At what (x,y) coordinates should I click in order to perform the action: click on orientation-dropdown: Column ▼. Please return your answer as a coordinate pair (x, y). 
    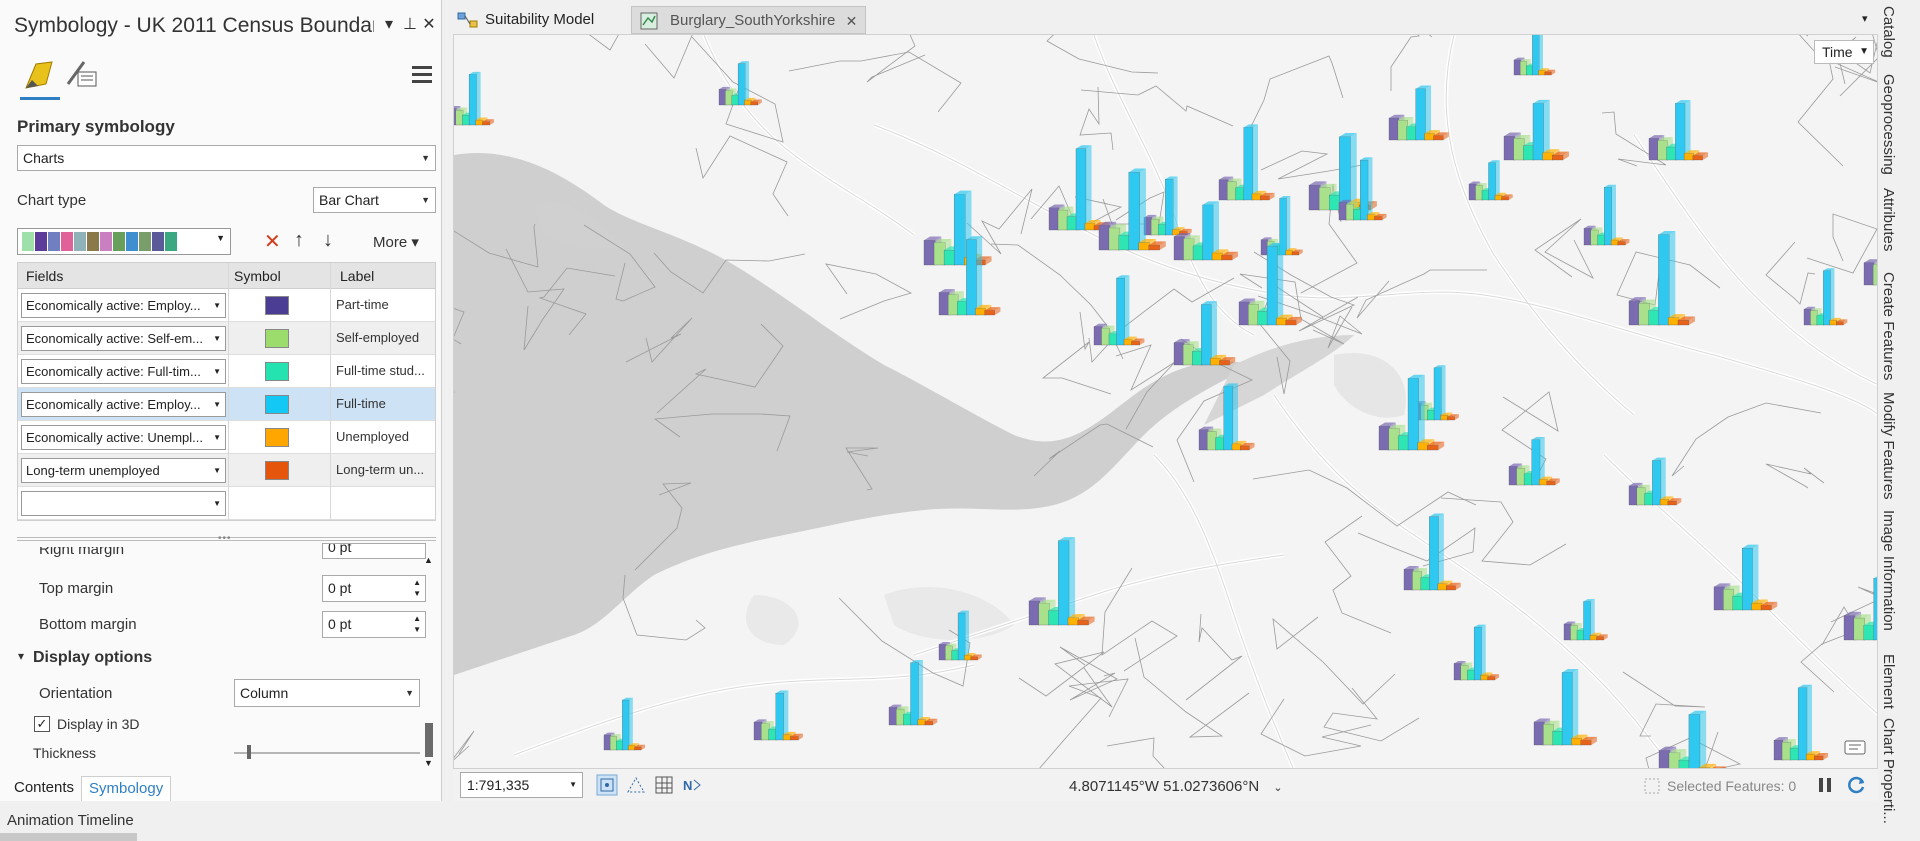
    Looking at the image, I should click on (327, 693).